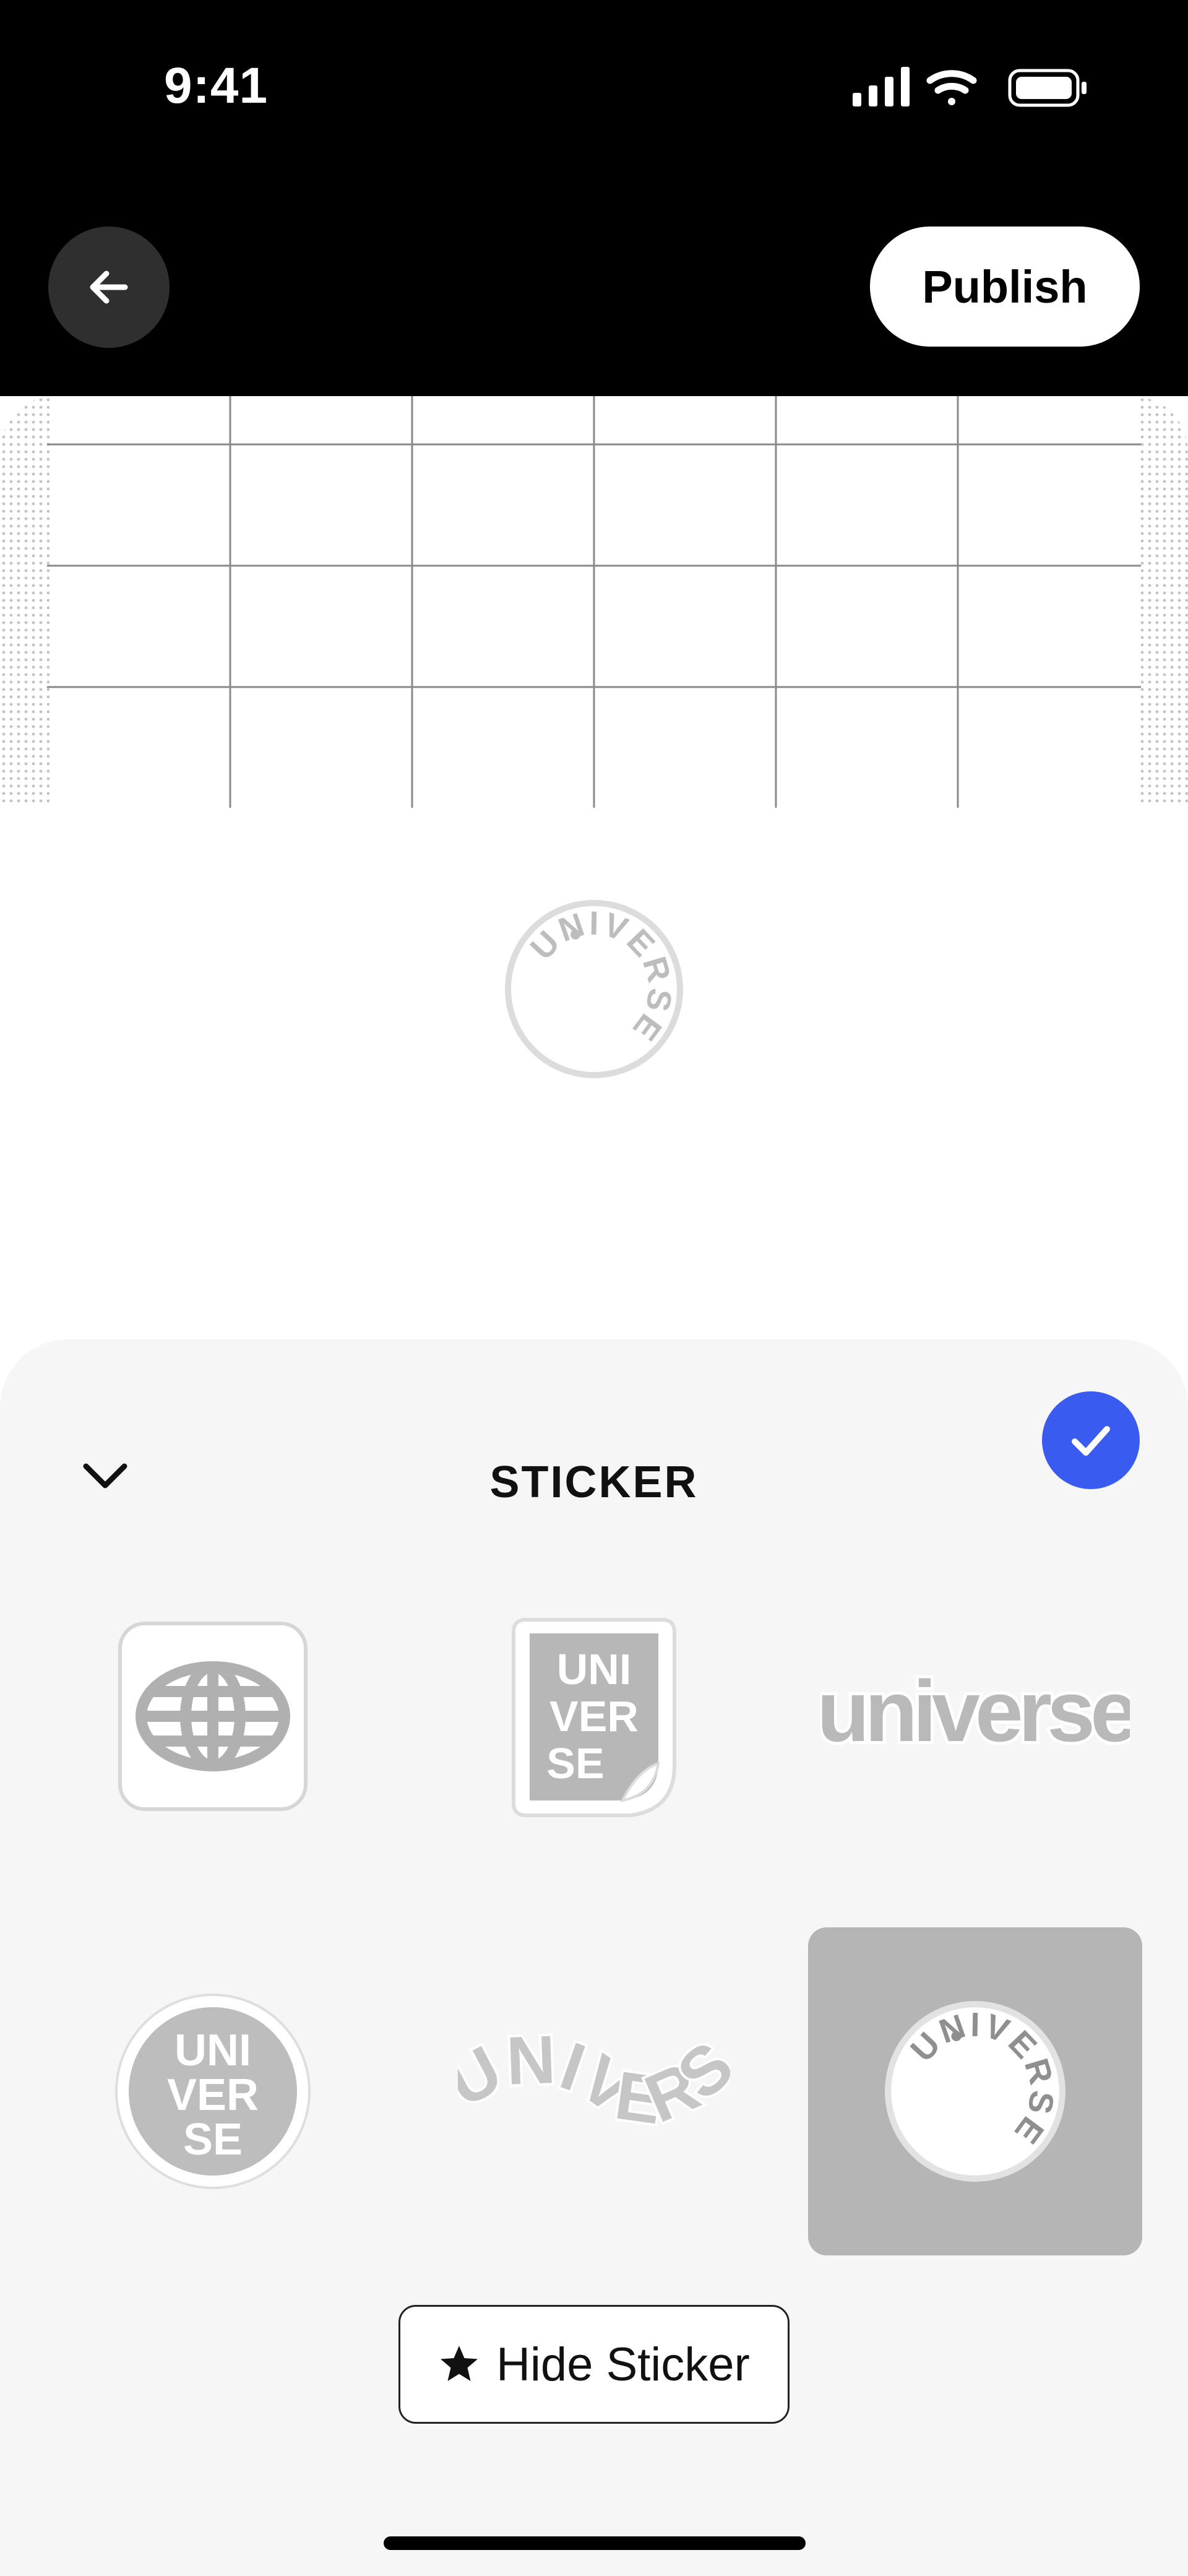  What do you see at coordinates (881, 86) in the screenshot?
I see `signal-icon` at bounding box center [881, 86].